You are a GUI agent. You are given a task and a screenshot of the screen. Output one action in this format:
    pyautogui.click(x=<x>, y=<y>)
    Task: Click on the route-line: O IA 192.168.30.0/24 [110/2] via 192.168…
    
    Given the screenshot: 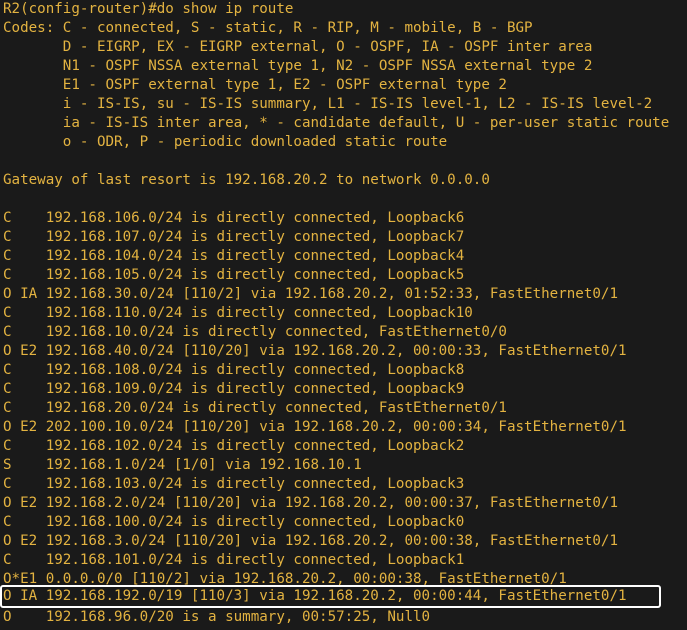 What is the action you would take?
    pyautogui.click(x=310, y=294)
    